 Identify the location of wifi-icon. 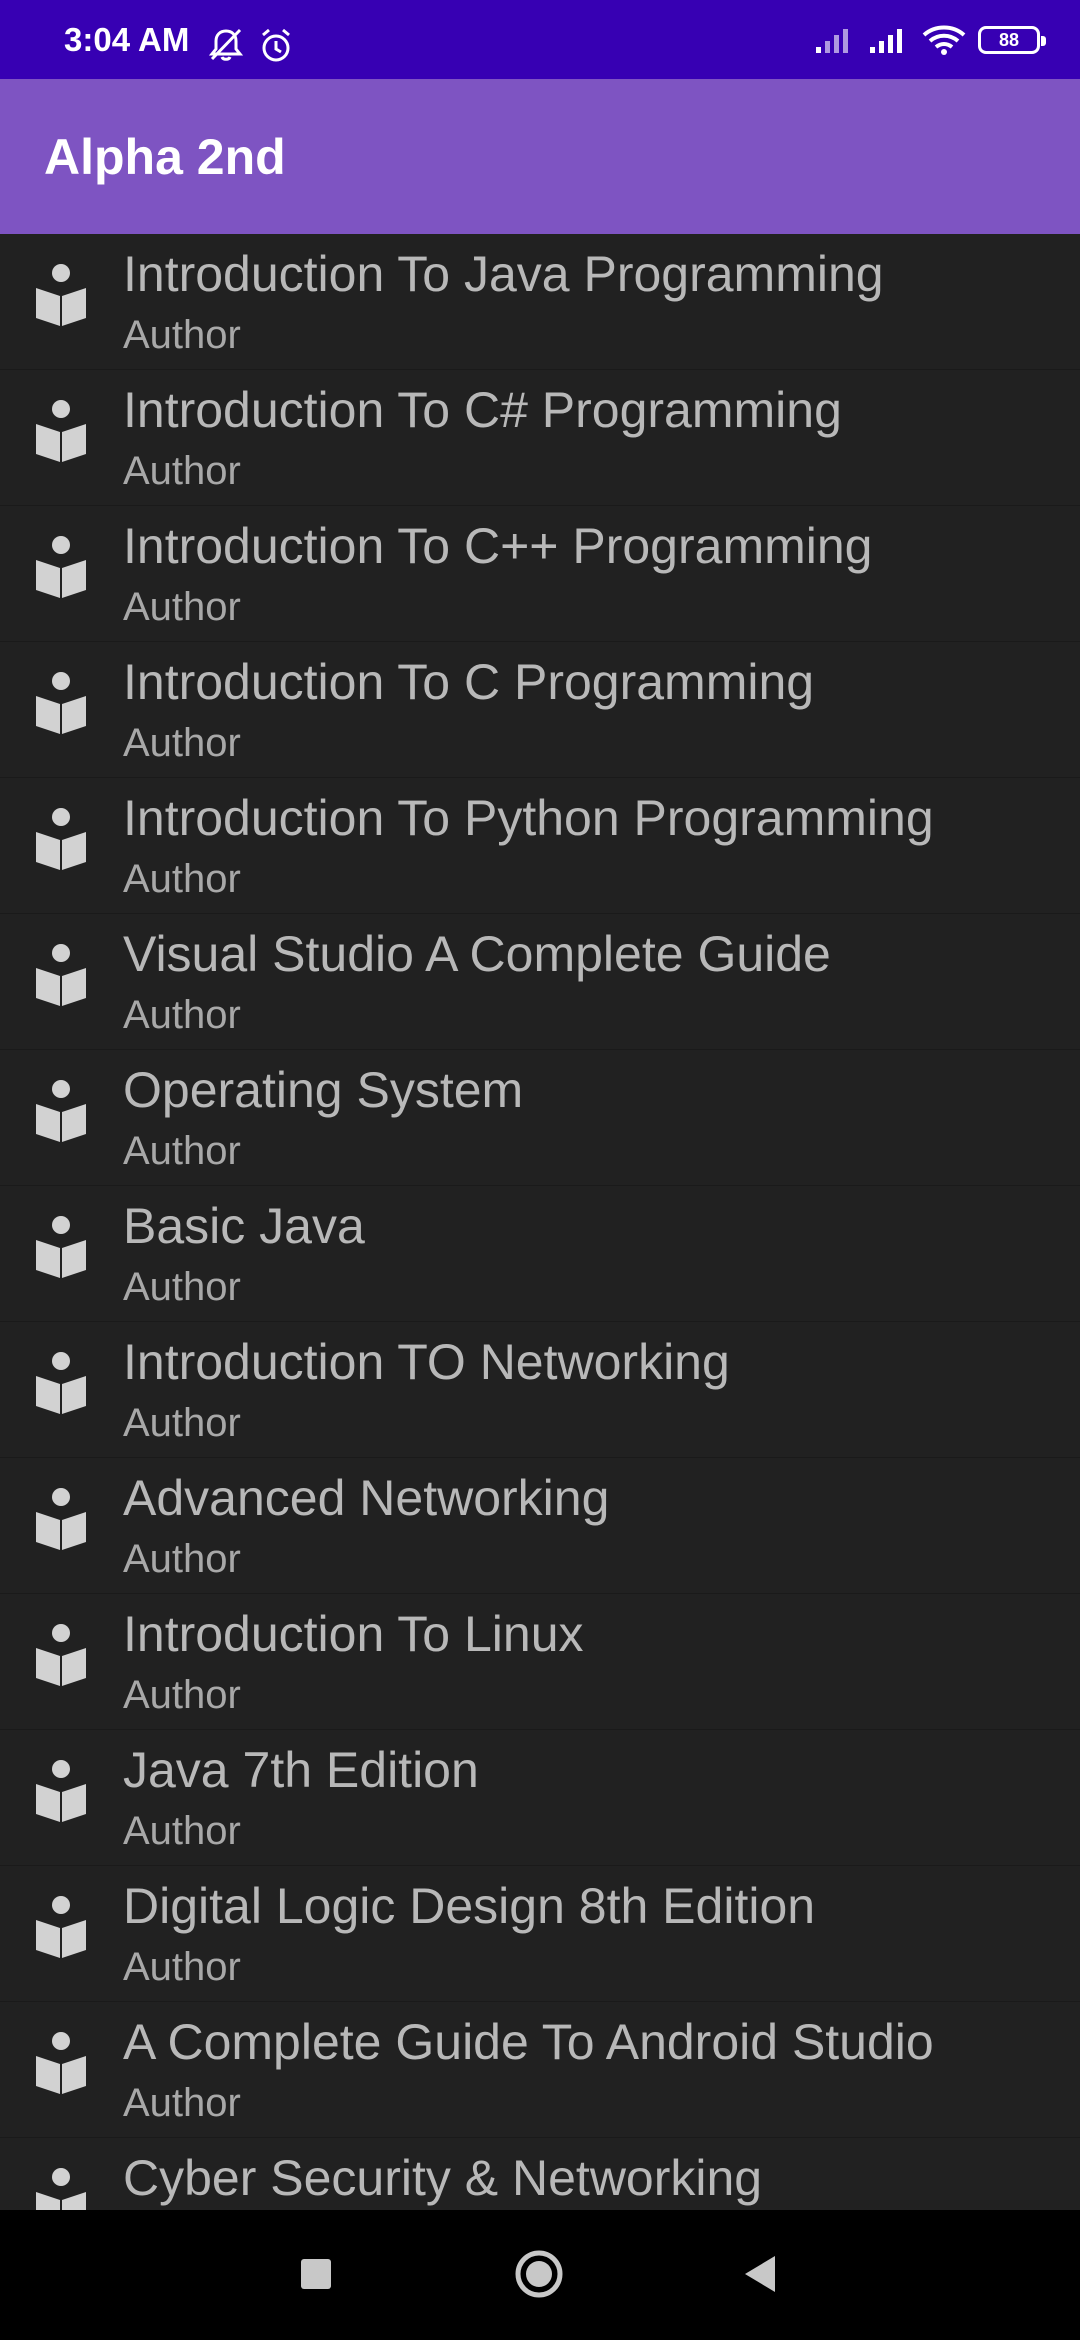
(944, 40).